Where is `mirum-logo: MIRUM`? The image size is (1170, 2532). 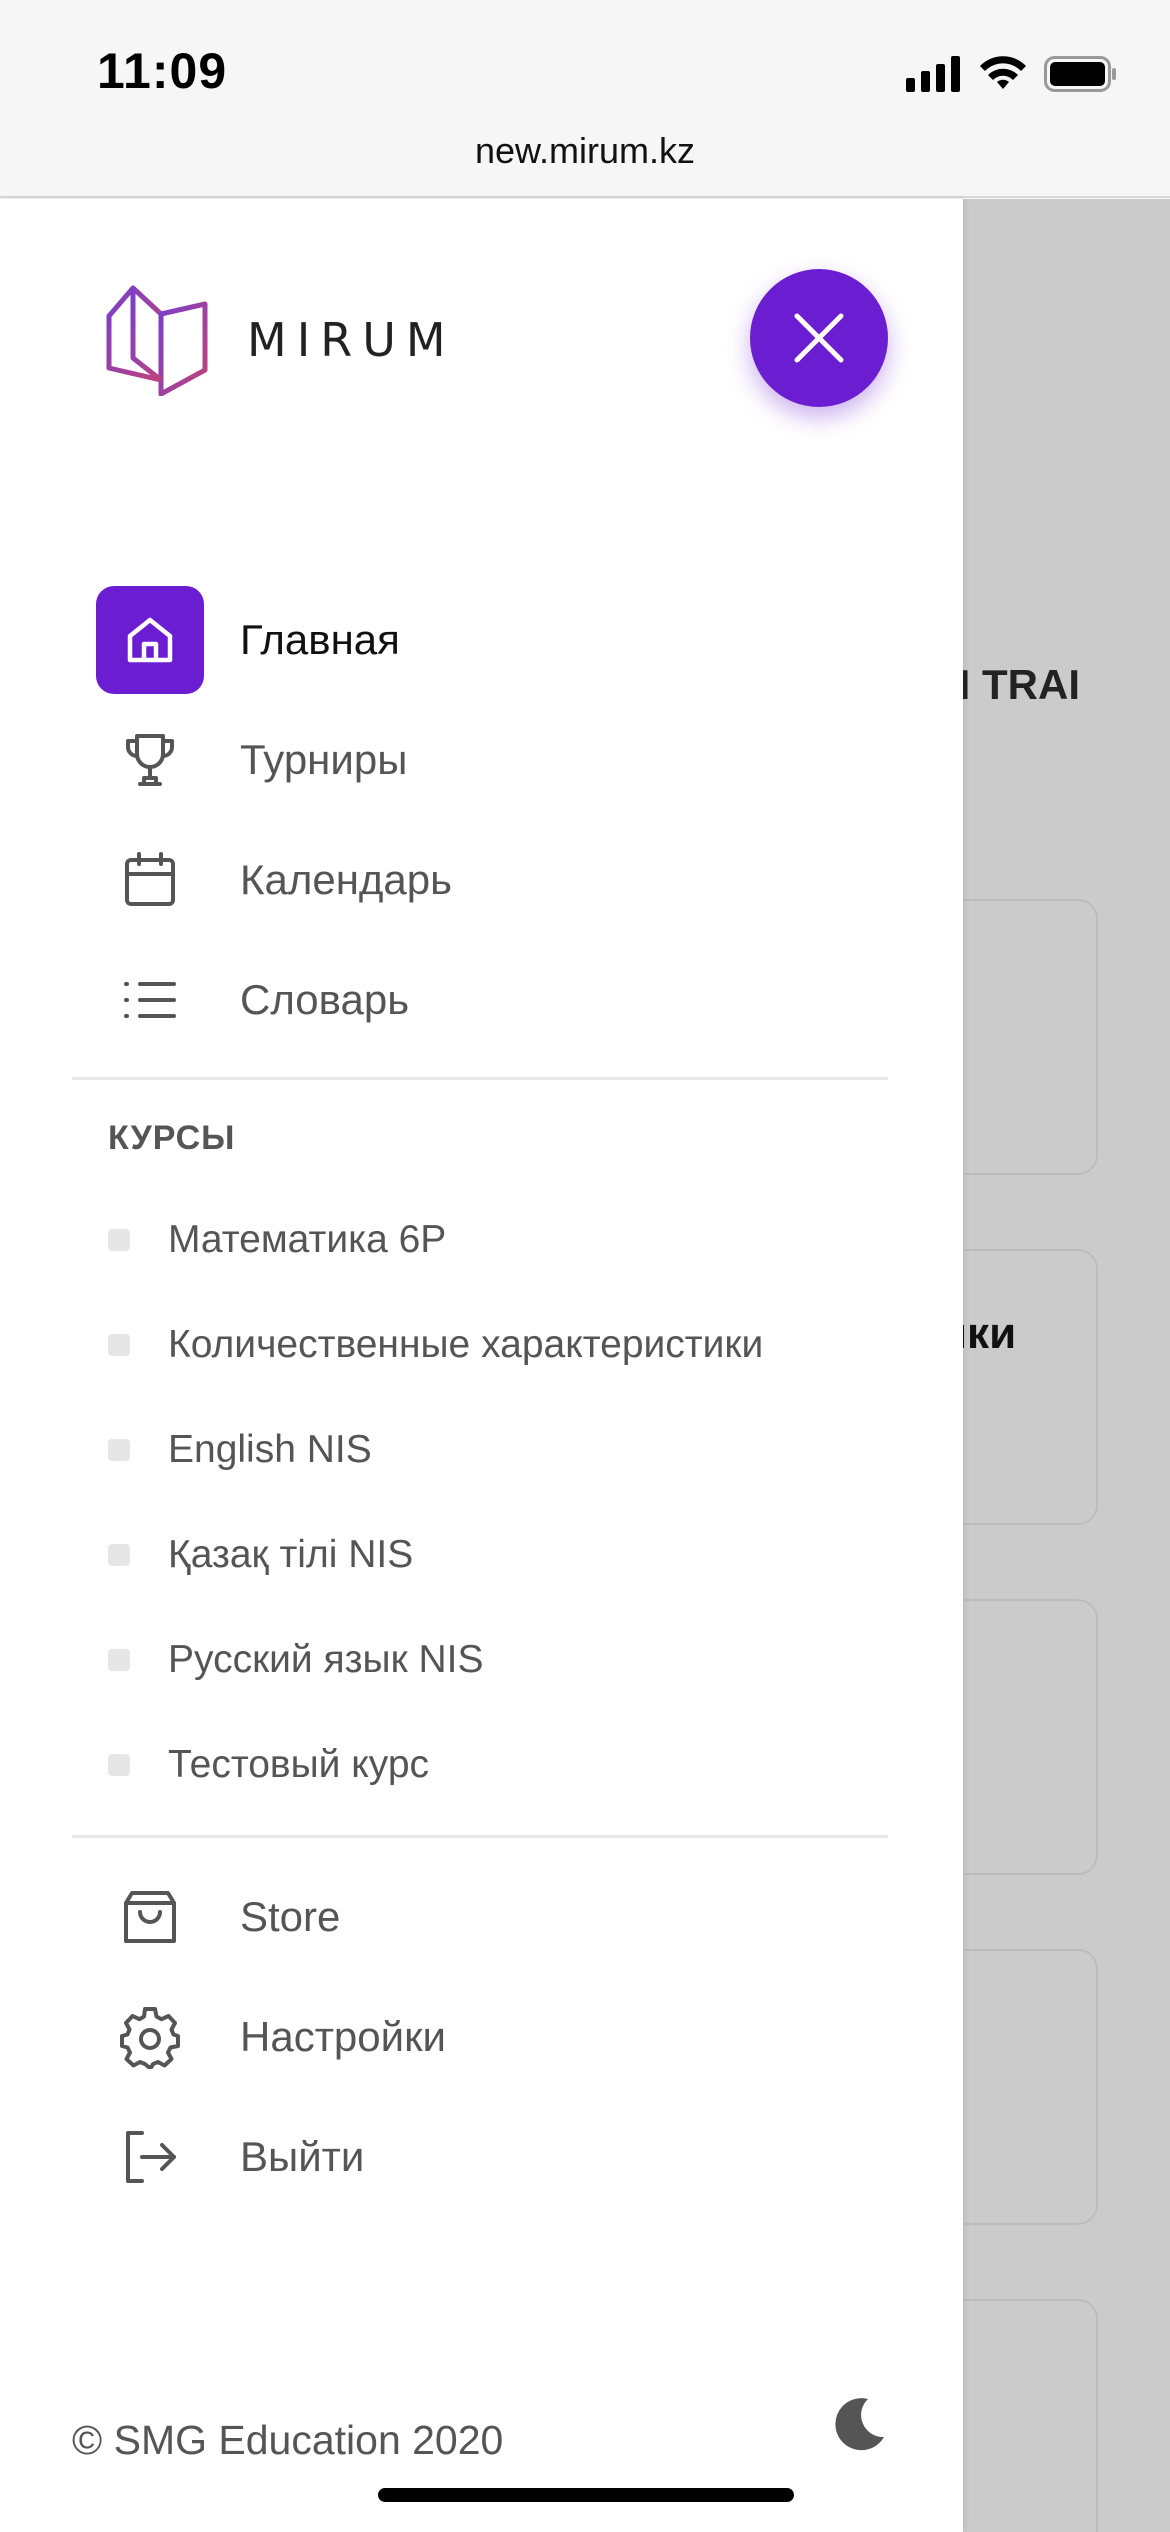
mirum-logo: MIRUM is located at coordinates (280, 340).